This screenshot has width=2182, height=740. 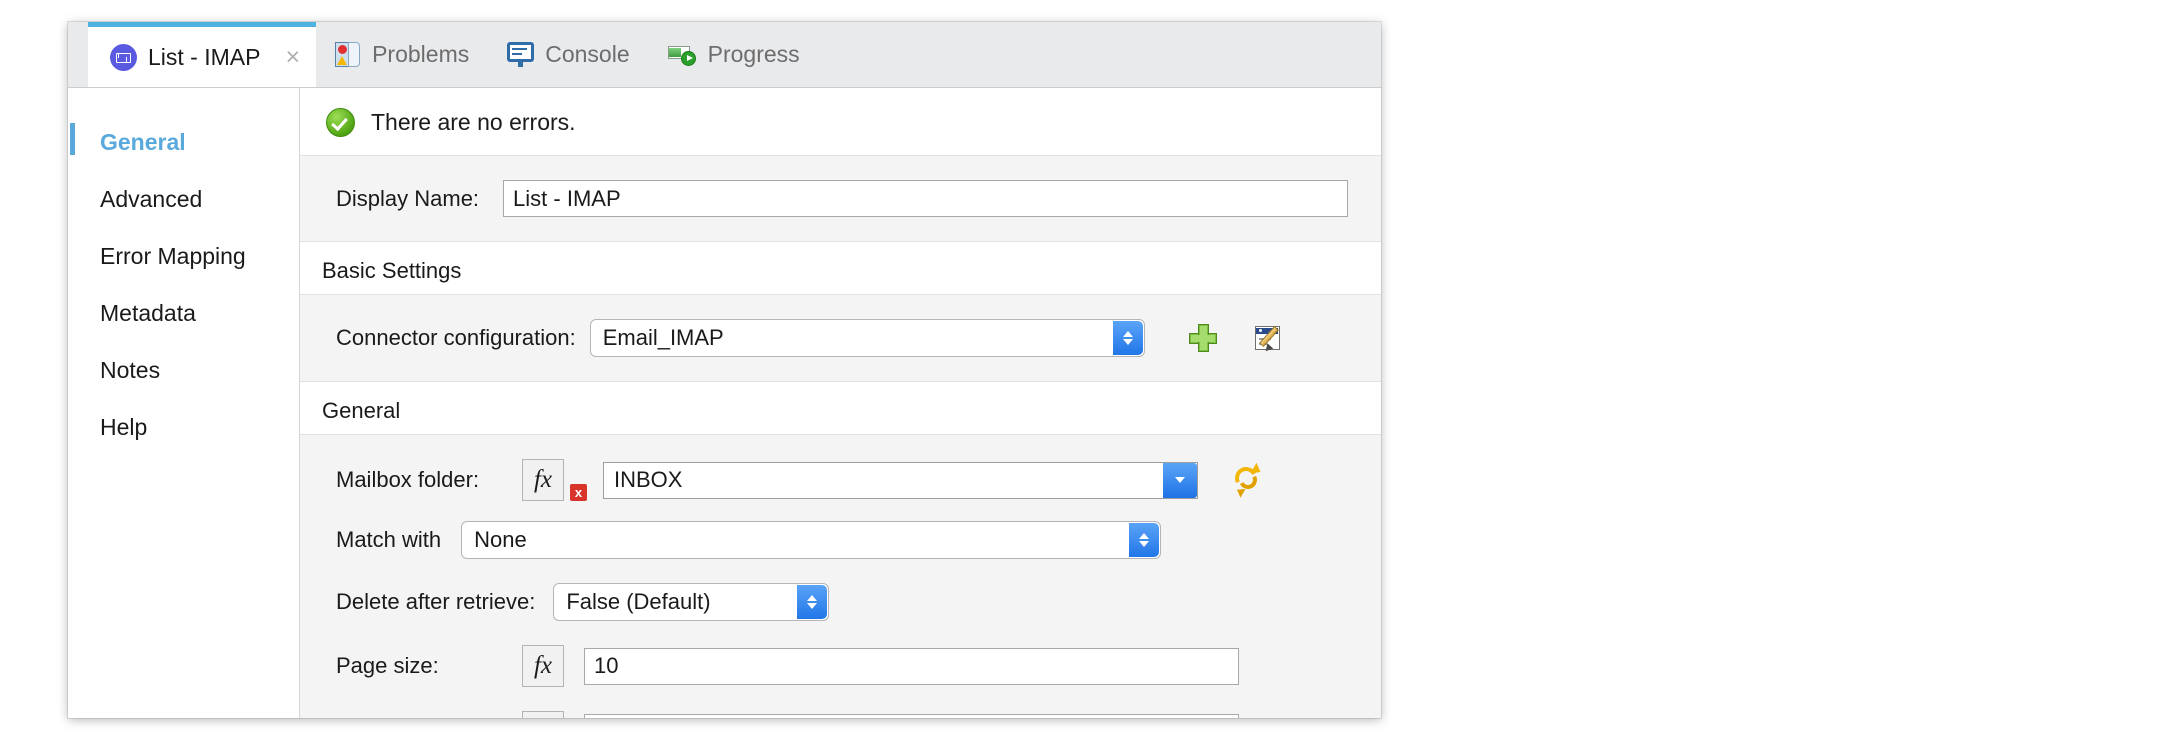 What do you see at coordinates (840, 596) in the screenshot?
I see `delete-after-retrieve-row: Delete after retrieve: False (Default)` at bounding box center [840, 596].